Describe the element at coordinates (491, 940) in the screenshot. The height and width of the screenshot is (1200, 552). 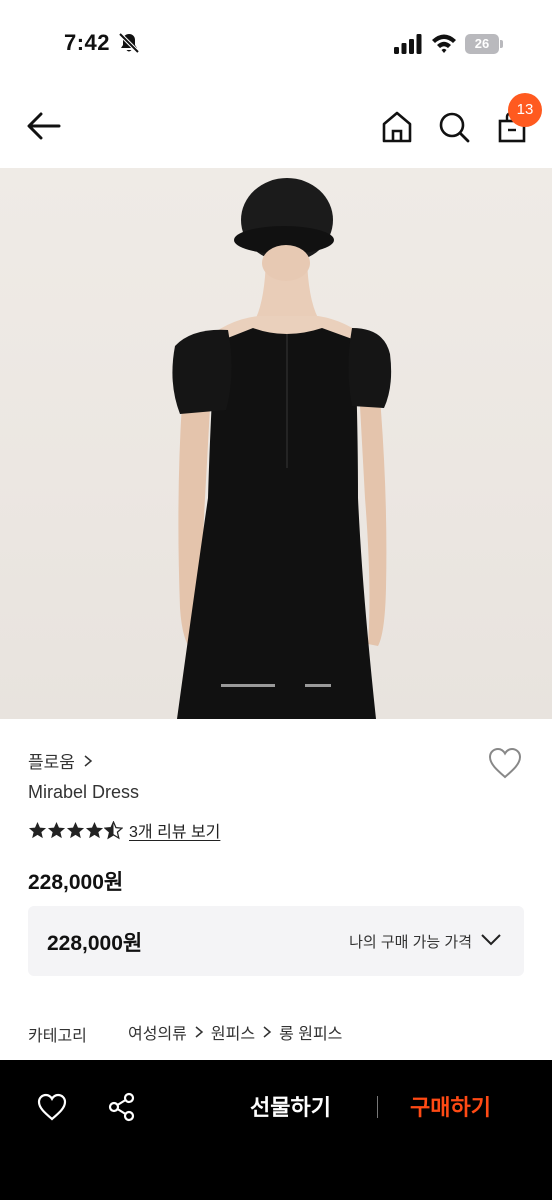
I see `chevron-down-icon` at that location.